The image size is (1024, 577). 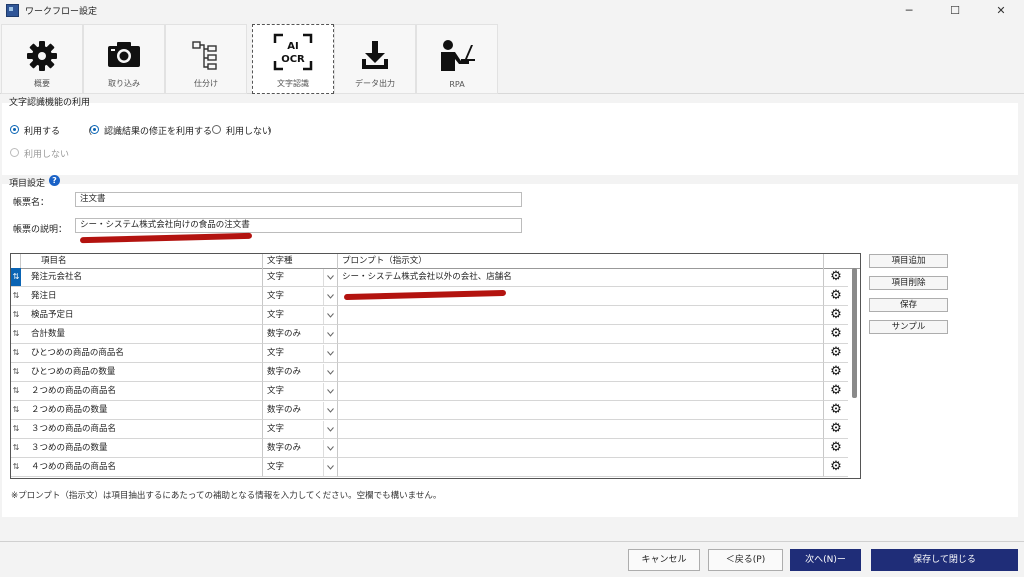 I want to click on not-use-ocr-radio, so click(x=14, y=152).